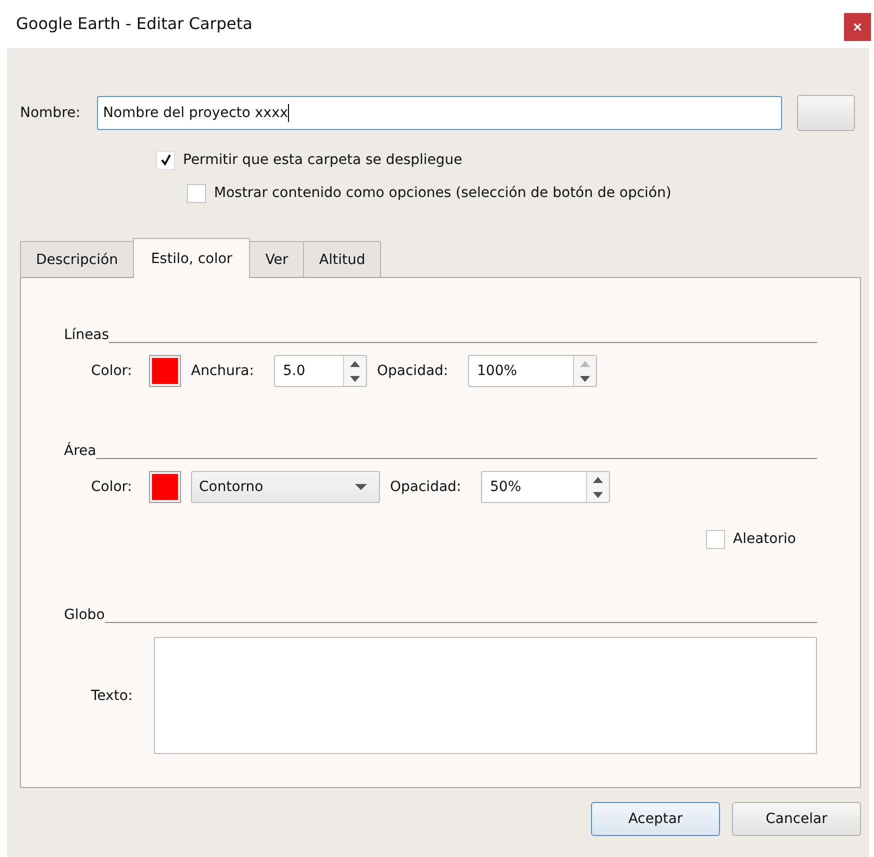 This screenshot has width=874, height=857. Describe the element at coordinates (112, 696) in the screenshot. I see `text-label: Texto:` at that location.